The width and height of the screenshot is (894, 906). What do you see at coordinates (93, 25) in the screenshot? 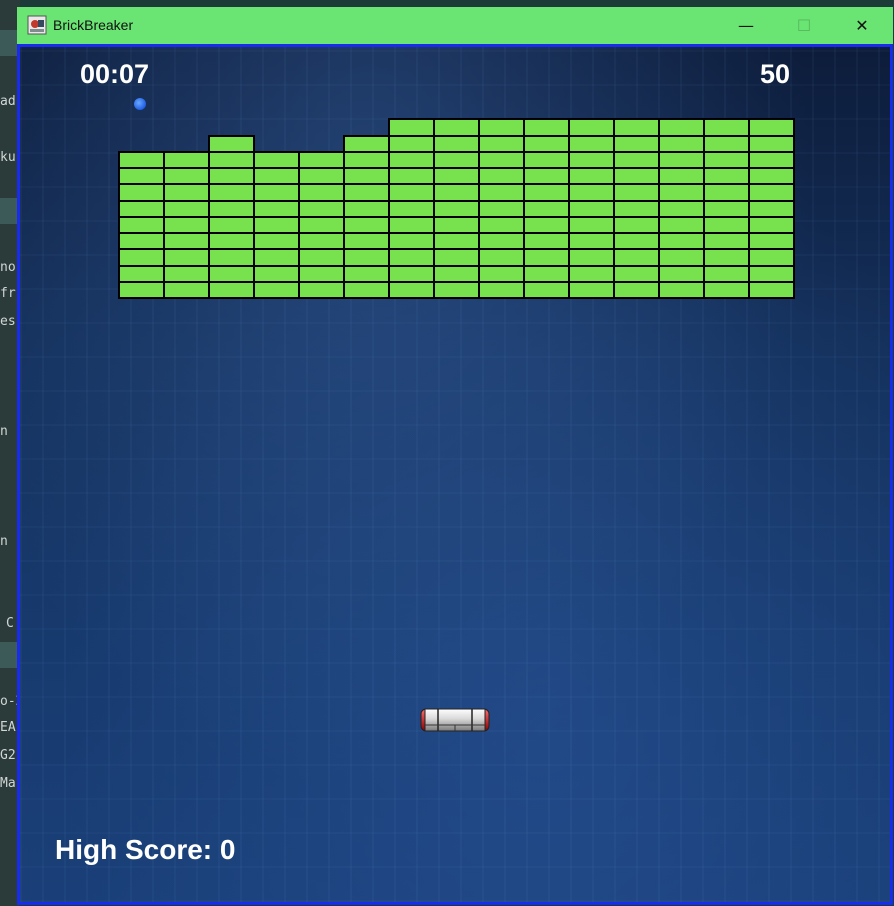
I see `window-title: BrickBreaker` at bounding box center [93, 25].